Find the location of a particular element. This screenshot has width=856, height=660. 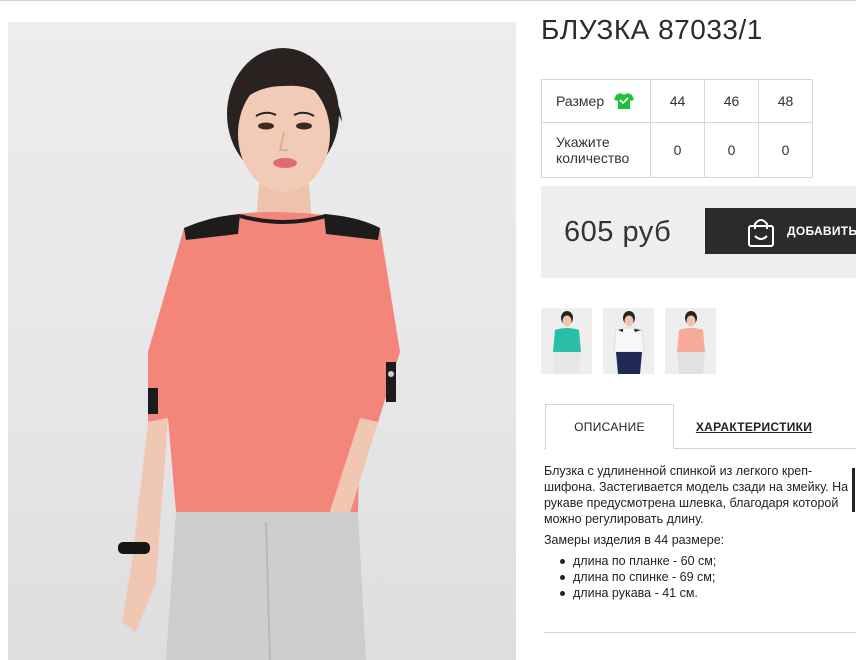

price: 605 руб is located at coordinates (618, 232).